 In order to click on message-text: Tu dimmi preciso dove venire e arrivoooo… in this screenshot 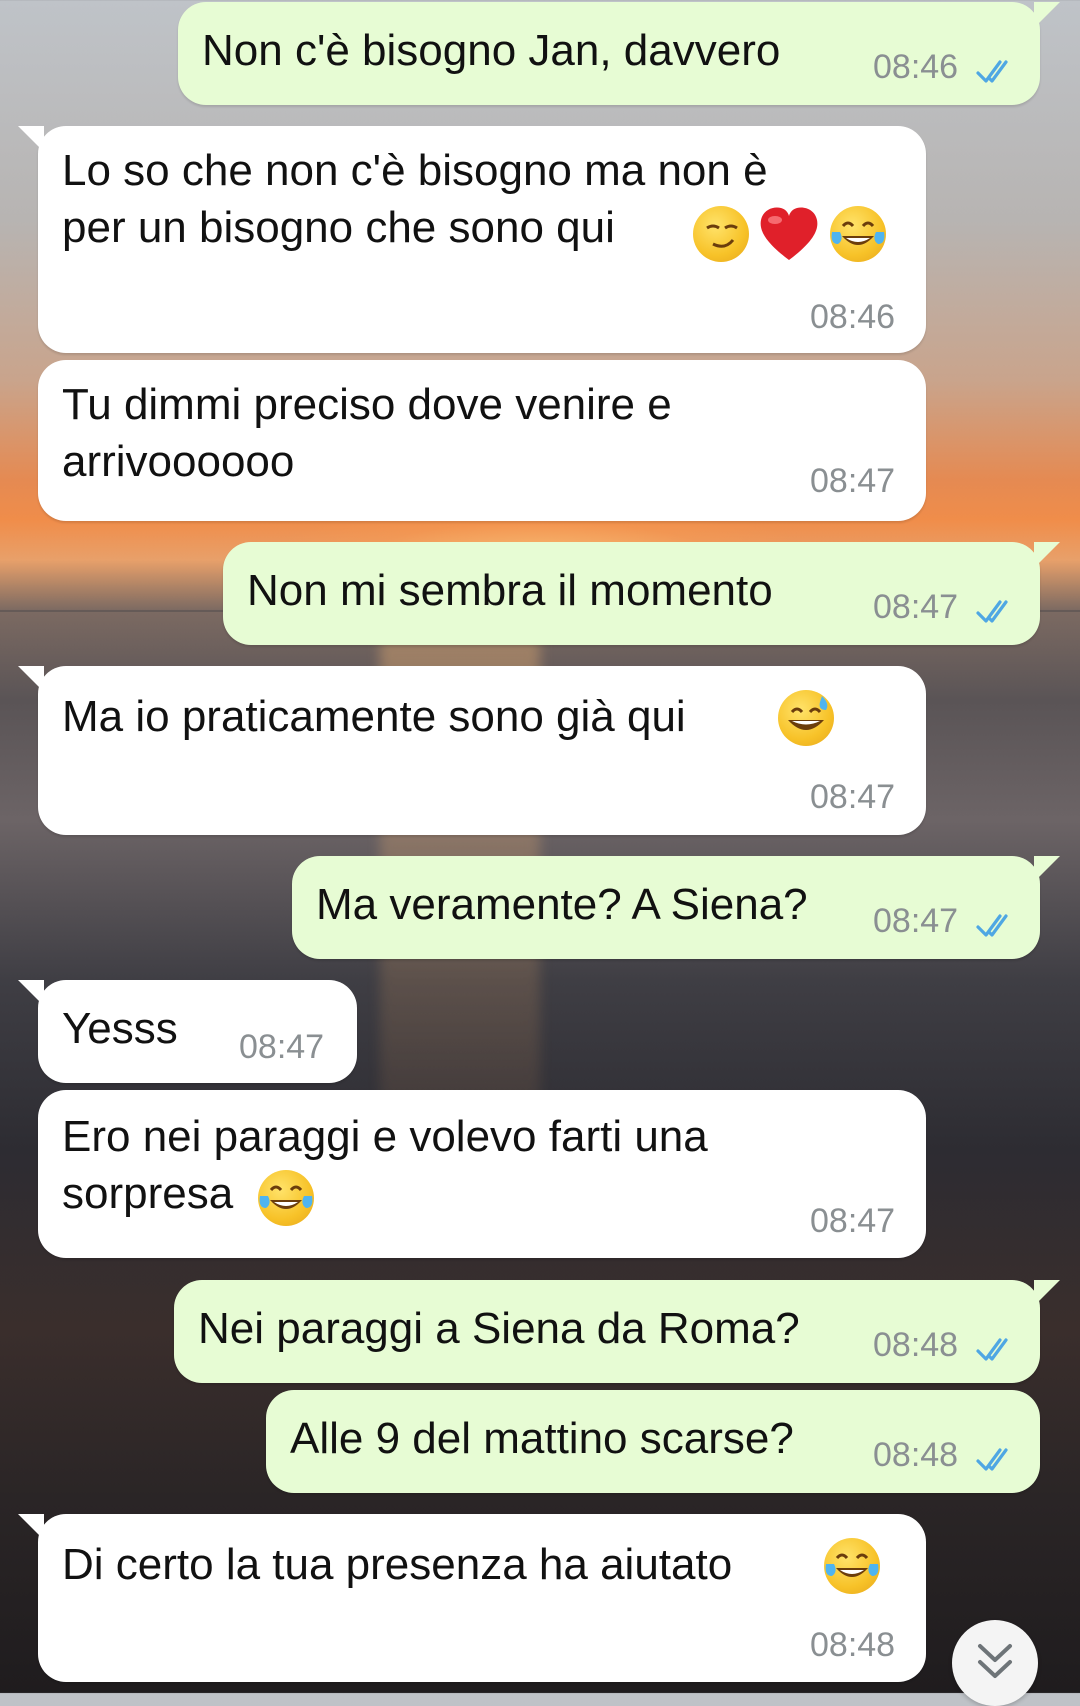, I will do `click(367, 433)`.